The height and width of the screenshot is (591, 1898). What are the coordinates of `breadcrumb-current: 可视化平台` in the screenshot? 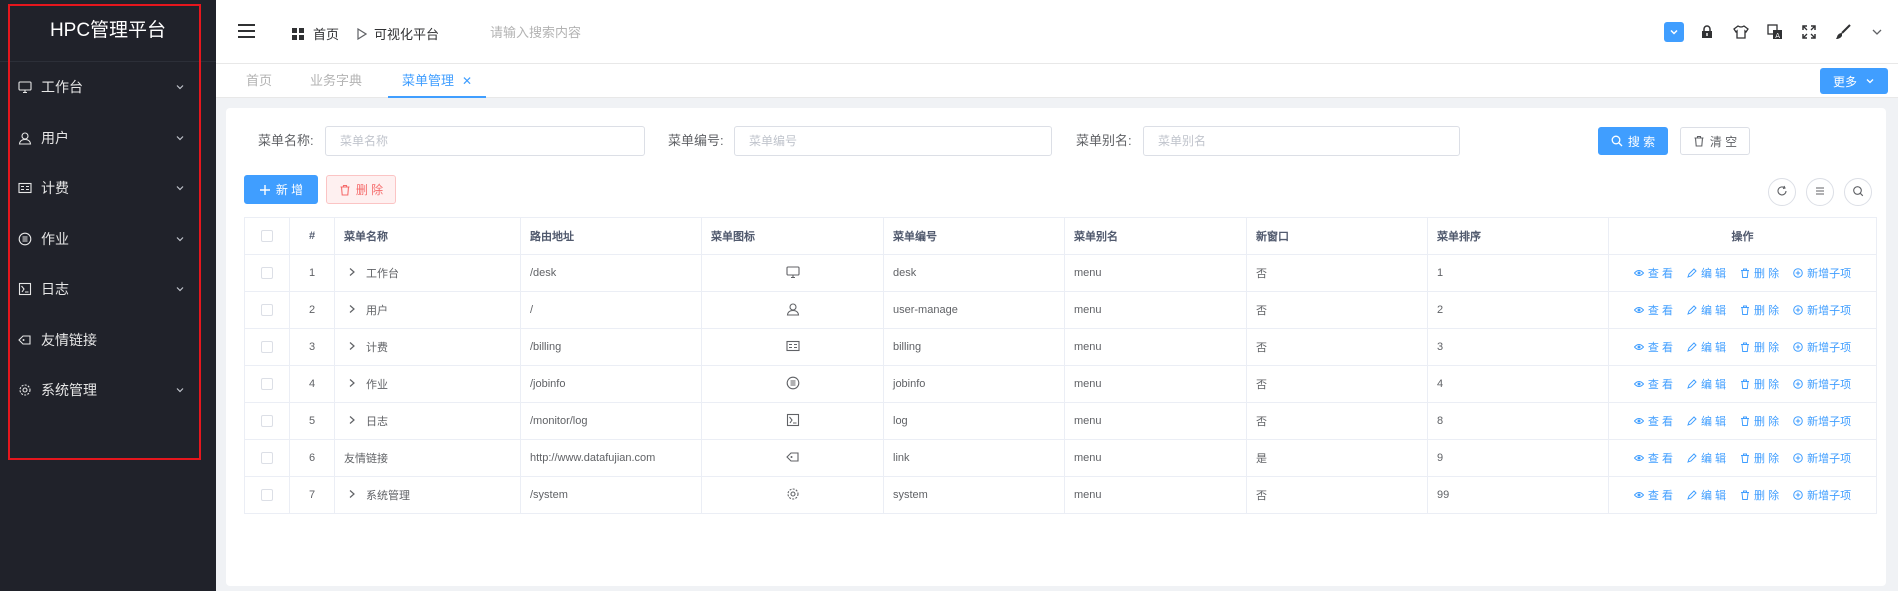 It's located at (398, 33).